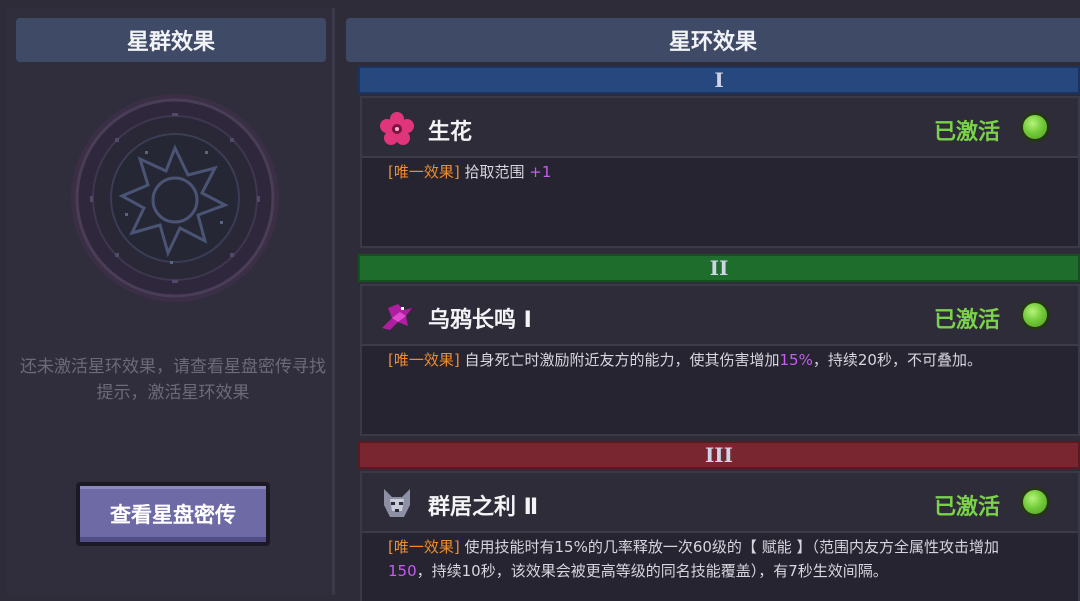  Describe the element at coordinates (397, 128) in the screenshot. I see `pink-flower-icon` at that location.